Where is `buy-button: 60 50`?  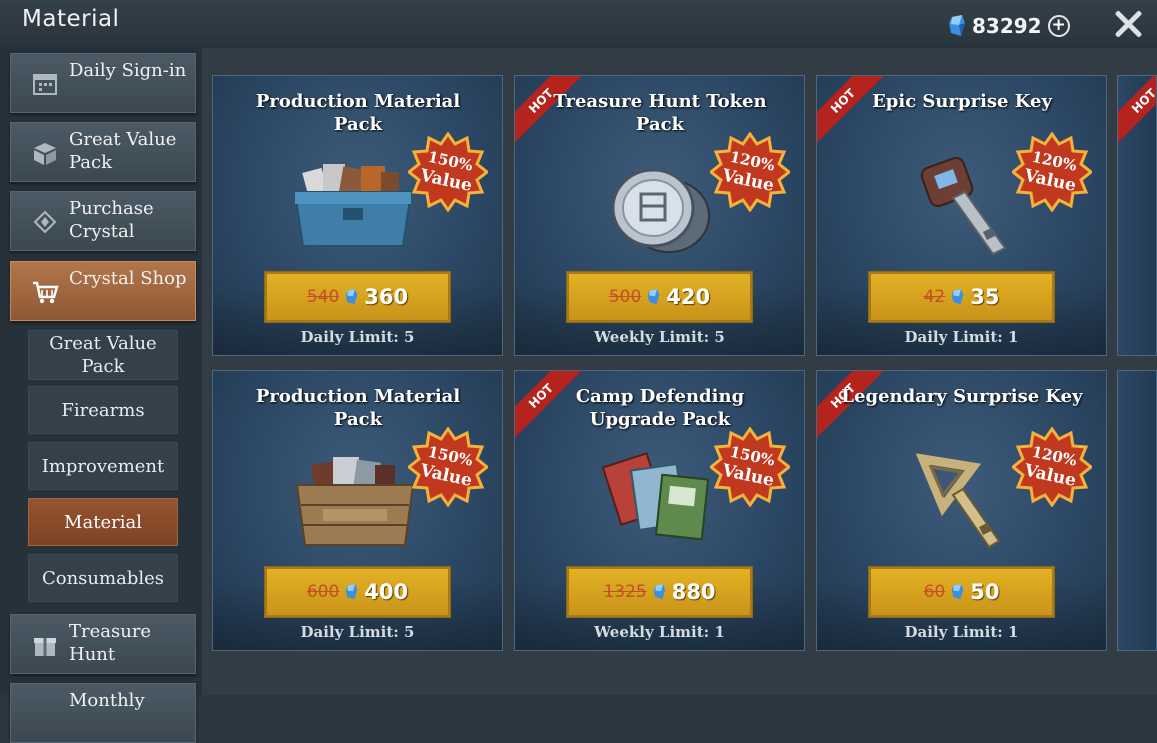 buy-button: 60 50 is located at coordinates (961, 592).